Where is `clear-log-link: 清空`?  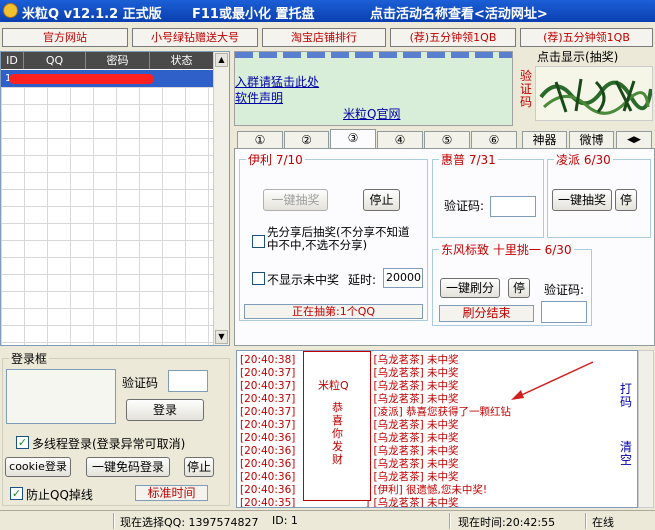
clear-log-link: 清空 is located at coordinates (627, 454).